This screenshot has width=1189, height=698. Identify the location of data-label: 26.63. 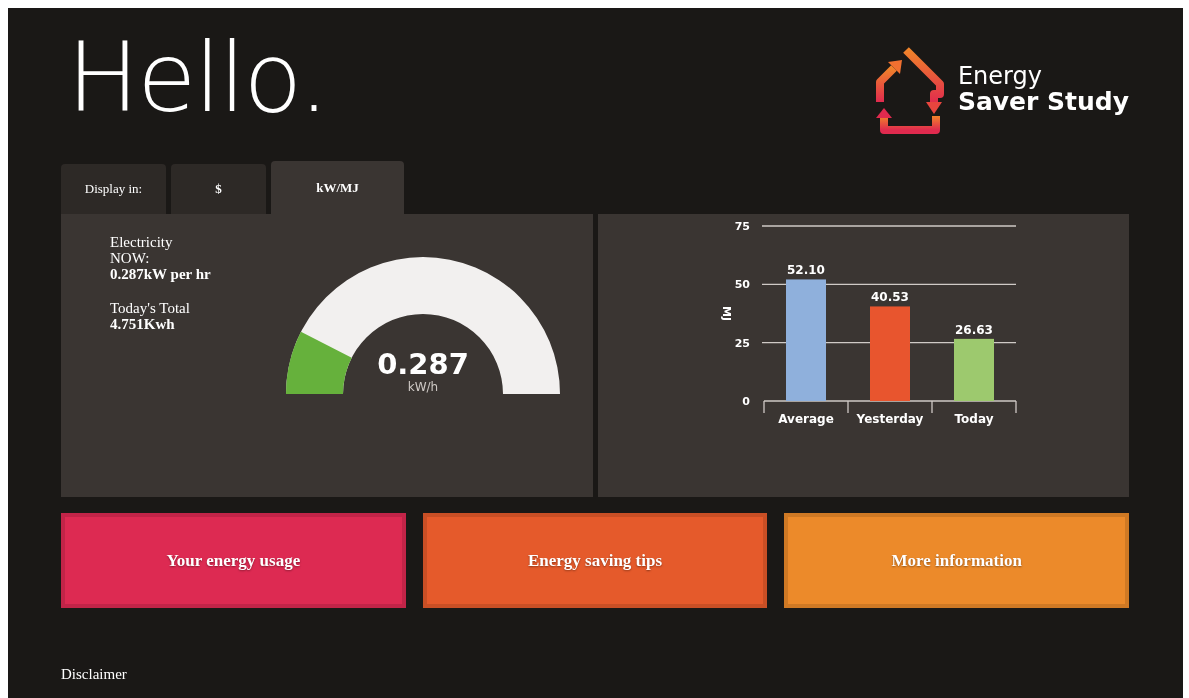
(973, 329).